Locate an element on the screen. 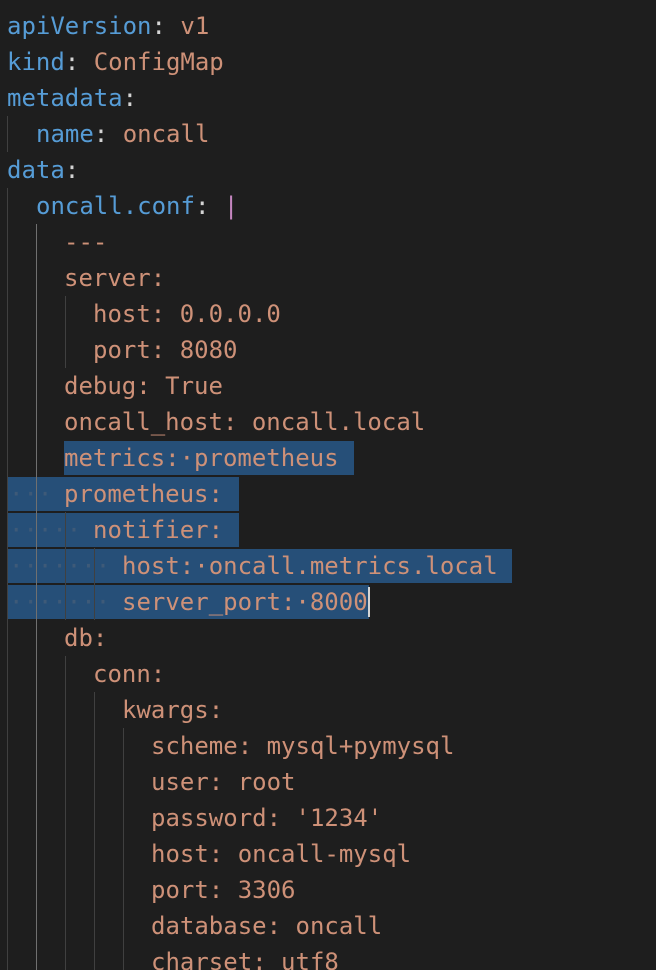 Image resolution: width=656 pixels, height=970 pixels. block-text: kwargs: is located at coordinates (173, 710).